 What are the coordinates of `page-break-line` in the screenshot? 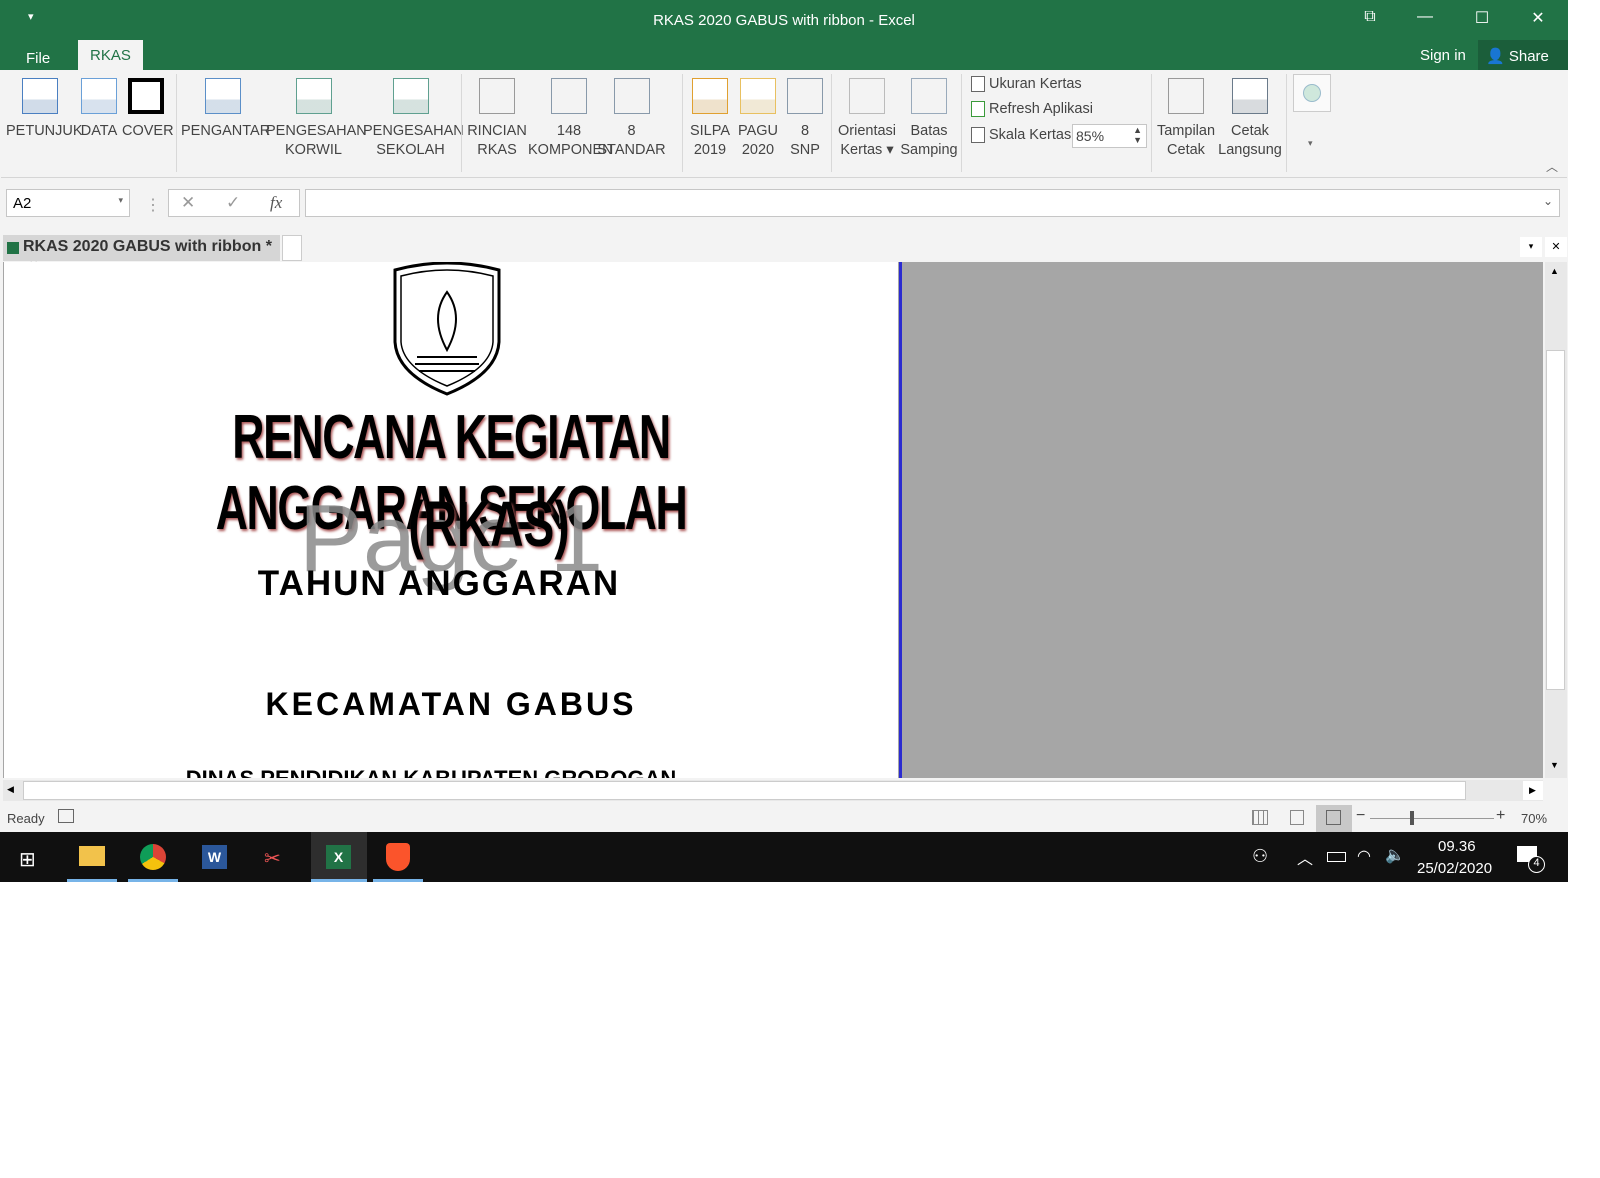 It's located at (900, 520).